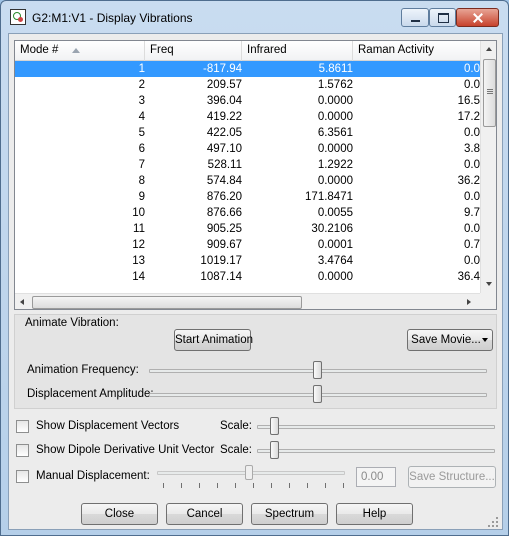  What do you see at coordinates (468, 181) in the screenshot?
I see `raman-cell: 36.2` at bounding box center [468, 181].